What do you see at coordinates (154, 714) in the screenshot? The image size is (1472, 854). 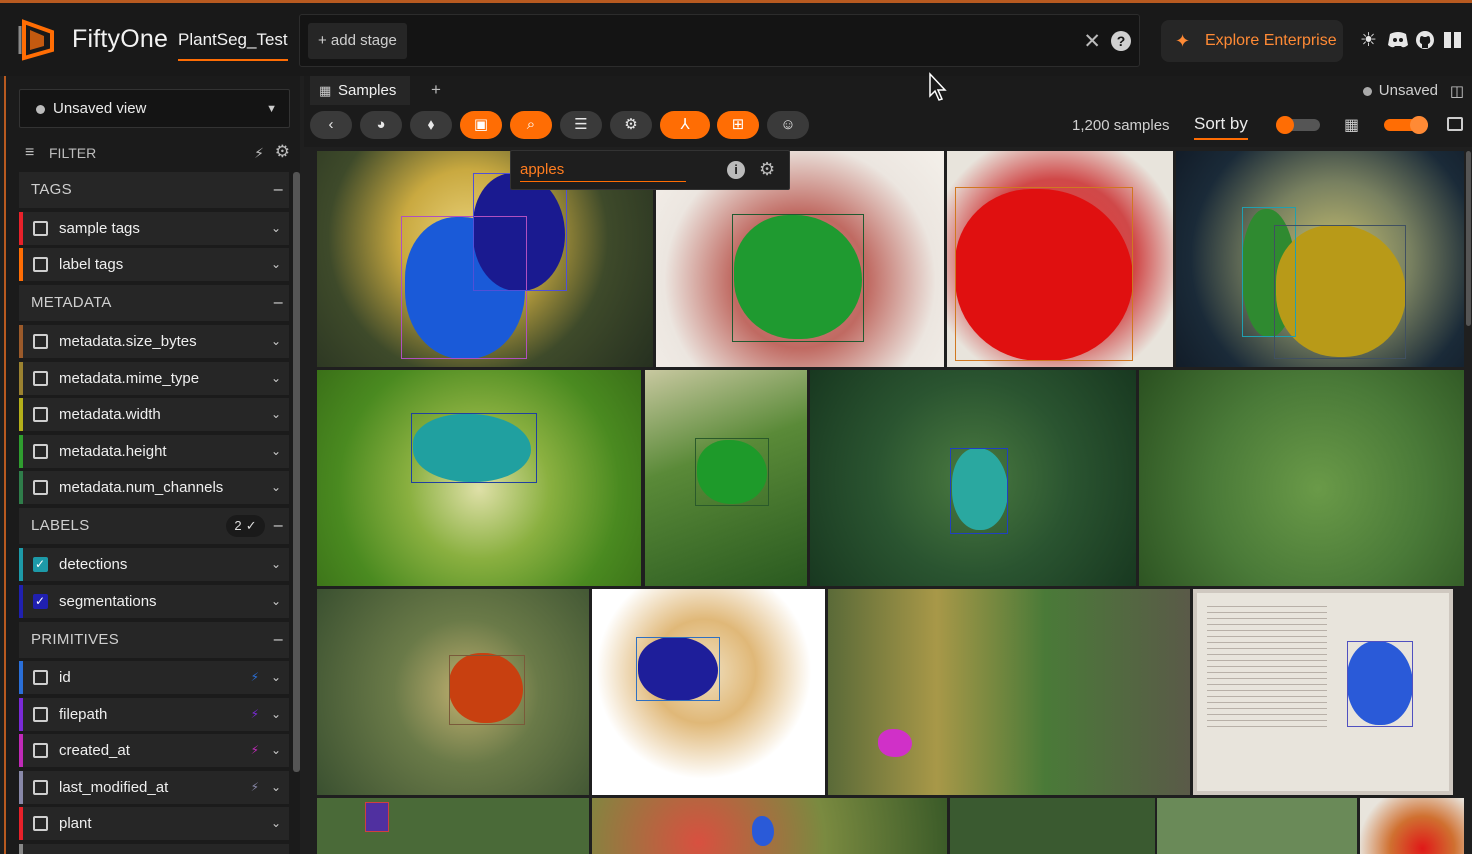 I see `field-filepath: filepath ⚡ ⌄` at bounding box center [154, 714].